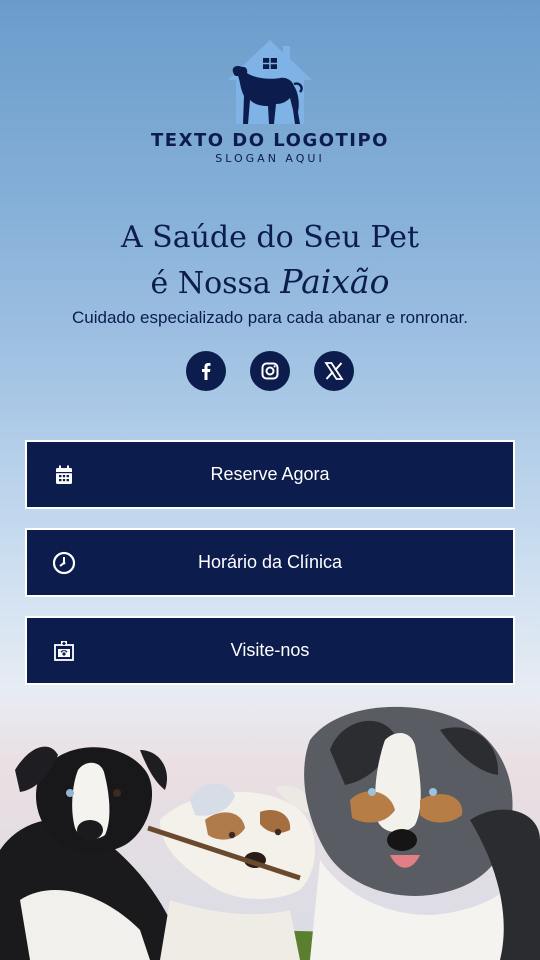 This screenshot has height=960, width=540. Describe the element at coordinates (270, 158) in the screenshot. I see `logo-slogan: SLOGAN AQUI` at that location.